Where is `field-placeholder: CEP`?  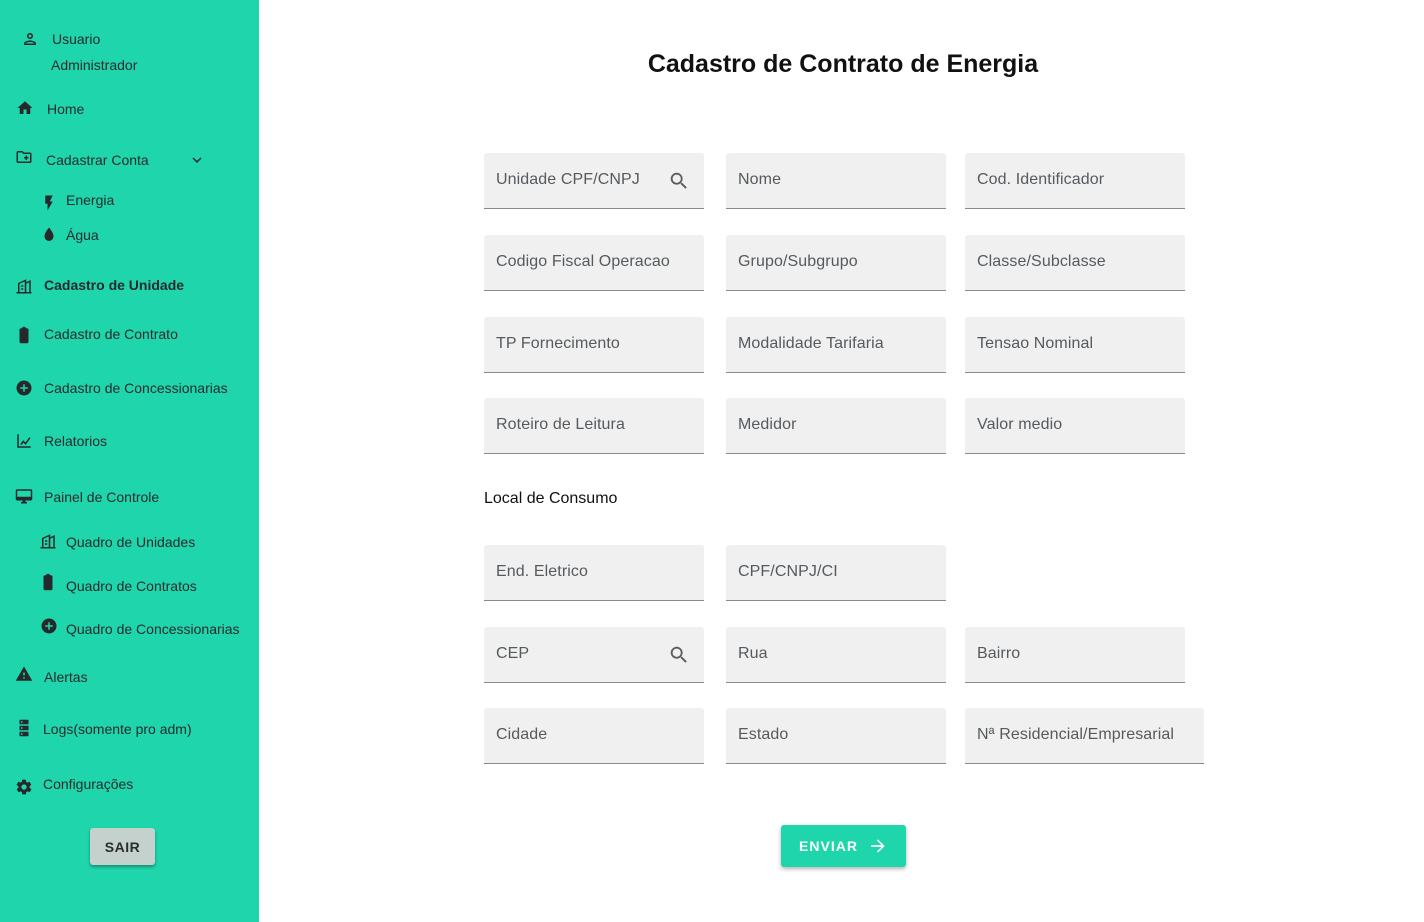
field-placeholder: CEP is located at coordinates (513, 653).